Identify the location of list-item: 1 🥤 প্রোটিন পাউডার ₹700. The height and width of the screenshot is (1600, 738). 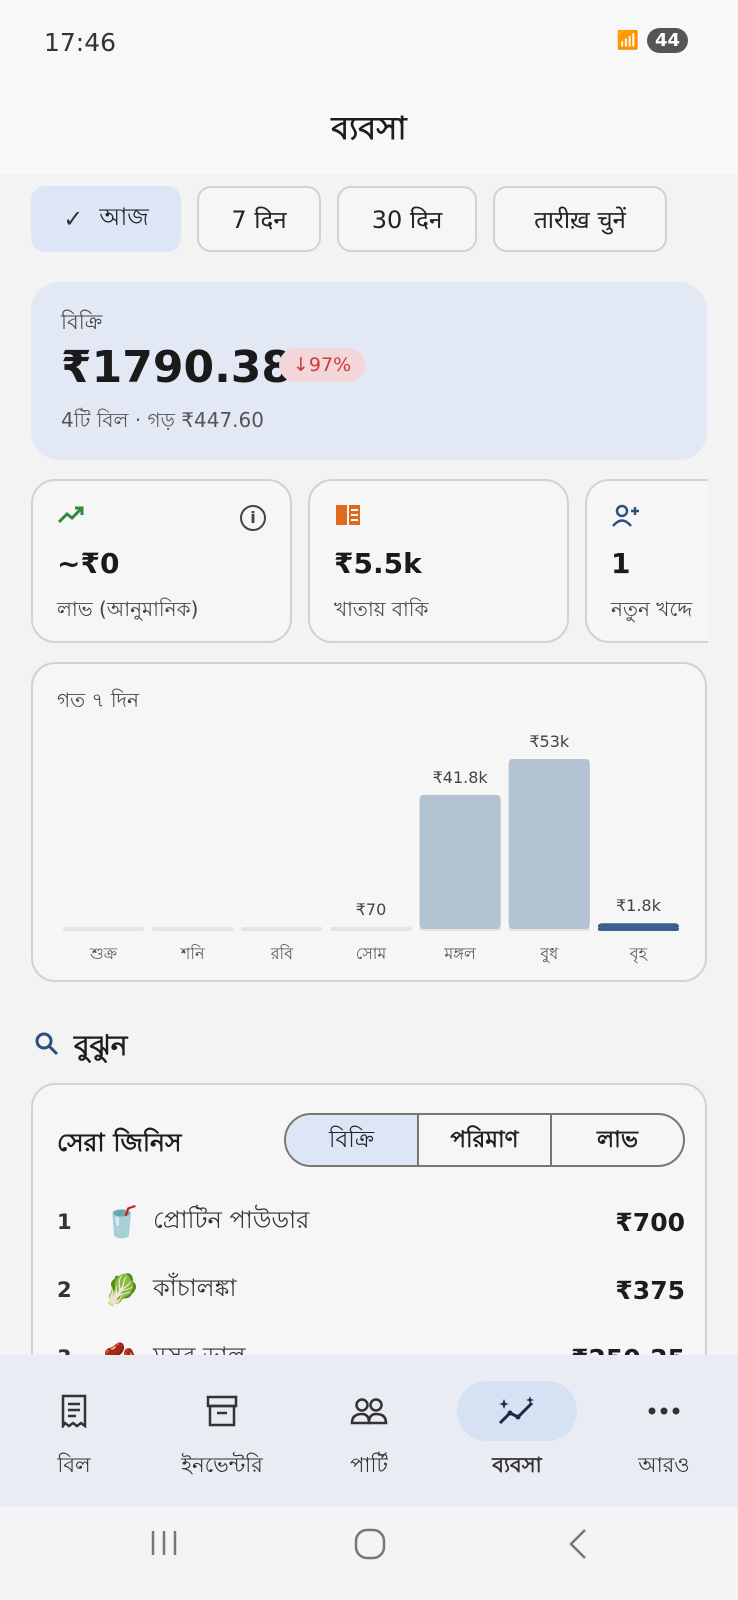
(371, 1222).